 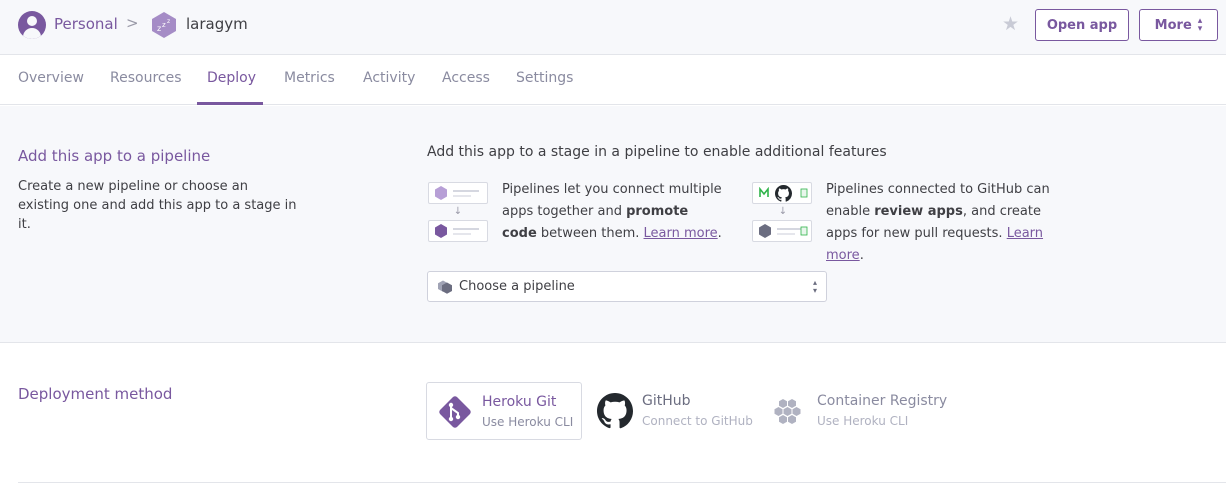 I want to click on deploy-method-container-registry: Container Registry Use Heroku CLI, so click(x=857, y=411).